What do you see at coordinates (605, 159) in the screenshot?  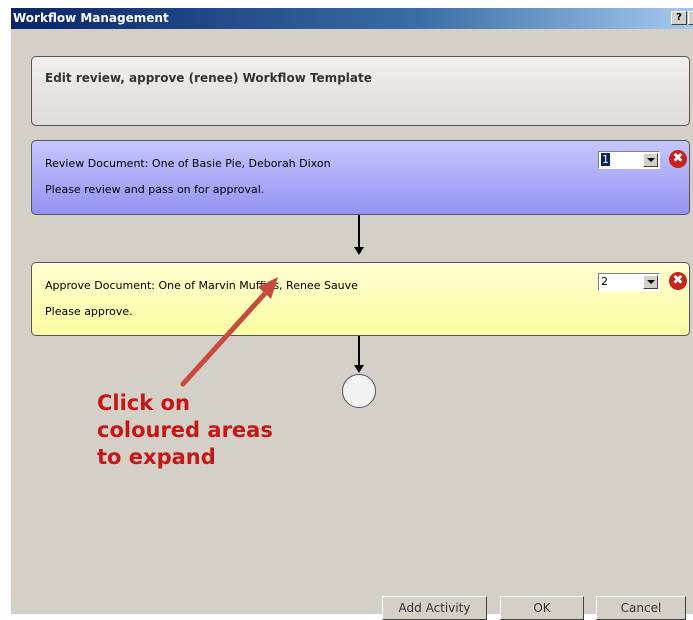 I see `order-value: 1` at bounding box center [605, 159].